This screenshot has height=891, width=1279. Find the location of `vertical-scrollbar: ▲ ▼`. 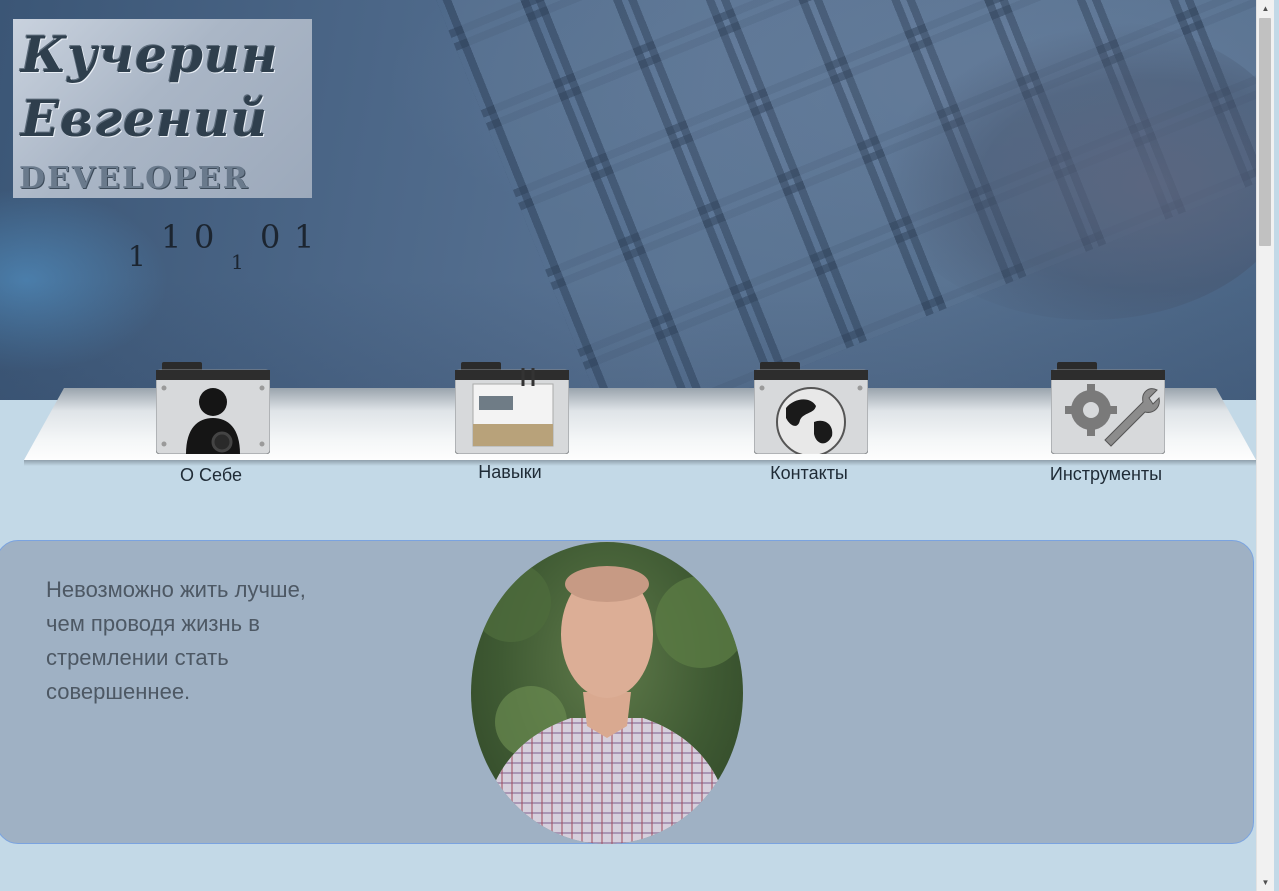

vertical-scrollbar: ▲ ▼ is located at coordinates (1265, 445).